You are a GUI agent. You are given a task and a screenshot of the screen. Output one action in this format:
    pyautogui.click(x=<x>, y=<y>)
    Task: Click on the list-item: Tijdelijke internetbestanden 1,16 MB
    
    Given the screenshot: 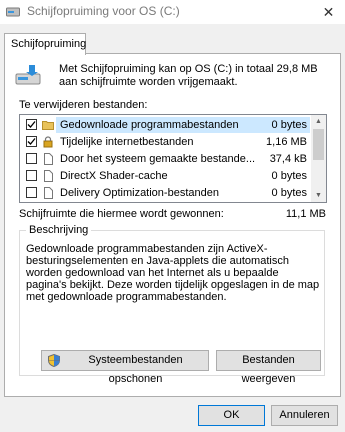 What is the action you would take?
    pyautogui.click(x=165, y=142)
    